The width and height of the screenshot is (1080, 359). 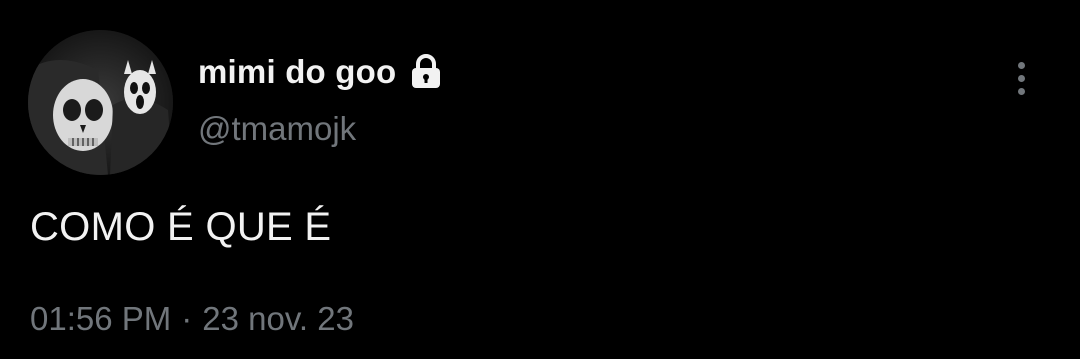 I want to click on author-handle: @tmamojk, so click(x=277, y=129).